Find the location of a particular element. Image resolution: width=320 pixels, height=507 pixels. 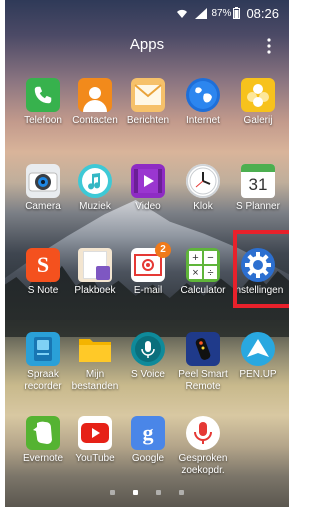

app-label: Camera is located at coordinates (43, 206).